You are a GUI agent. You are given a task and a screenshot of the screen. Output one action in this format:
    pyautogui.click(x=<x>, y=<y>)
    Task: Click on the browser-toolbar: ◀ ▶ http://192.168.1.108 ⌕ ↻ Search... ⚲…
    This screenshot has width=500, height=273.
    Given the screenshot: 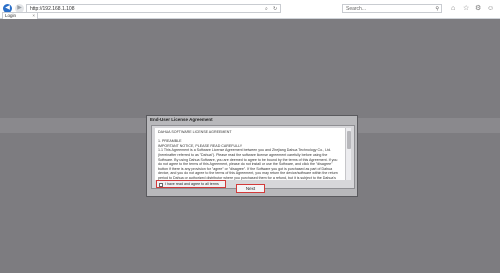 What is the action you would take?
    pyautogui.click(x=250, y=9)
    